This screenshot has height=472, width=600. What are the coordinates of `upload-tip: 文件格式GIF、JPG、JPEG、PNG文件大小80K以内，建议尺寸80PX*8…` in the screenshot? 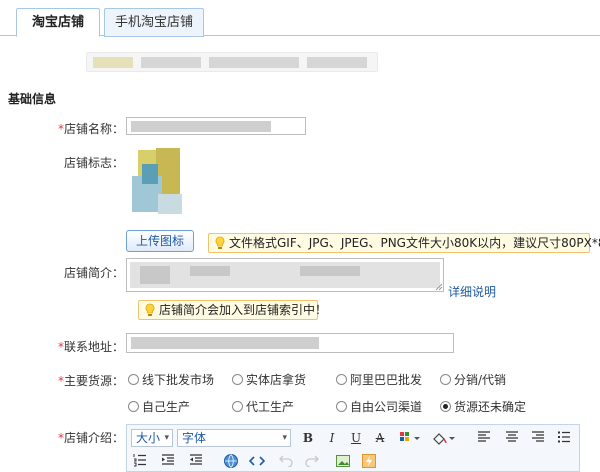 It's located at (404, 243).